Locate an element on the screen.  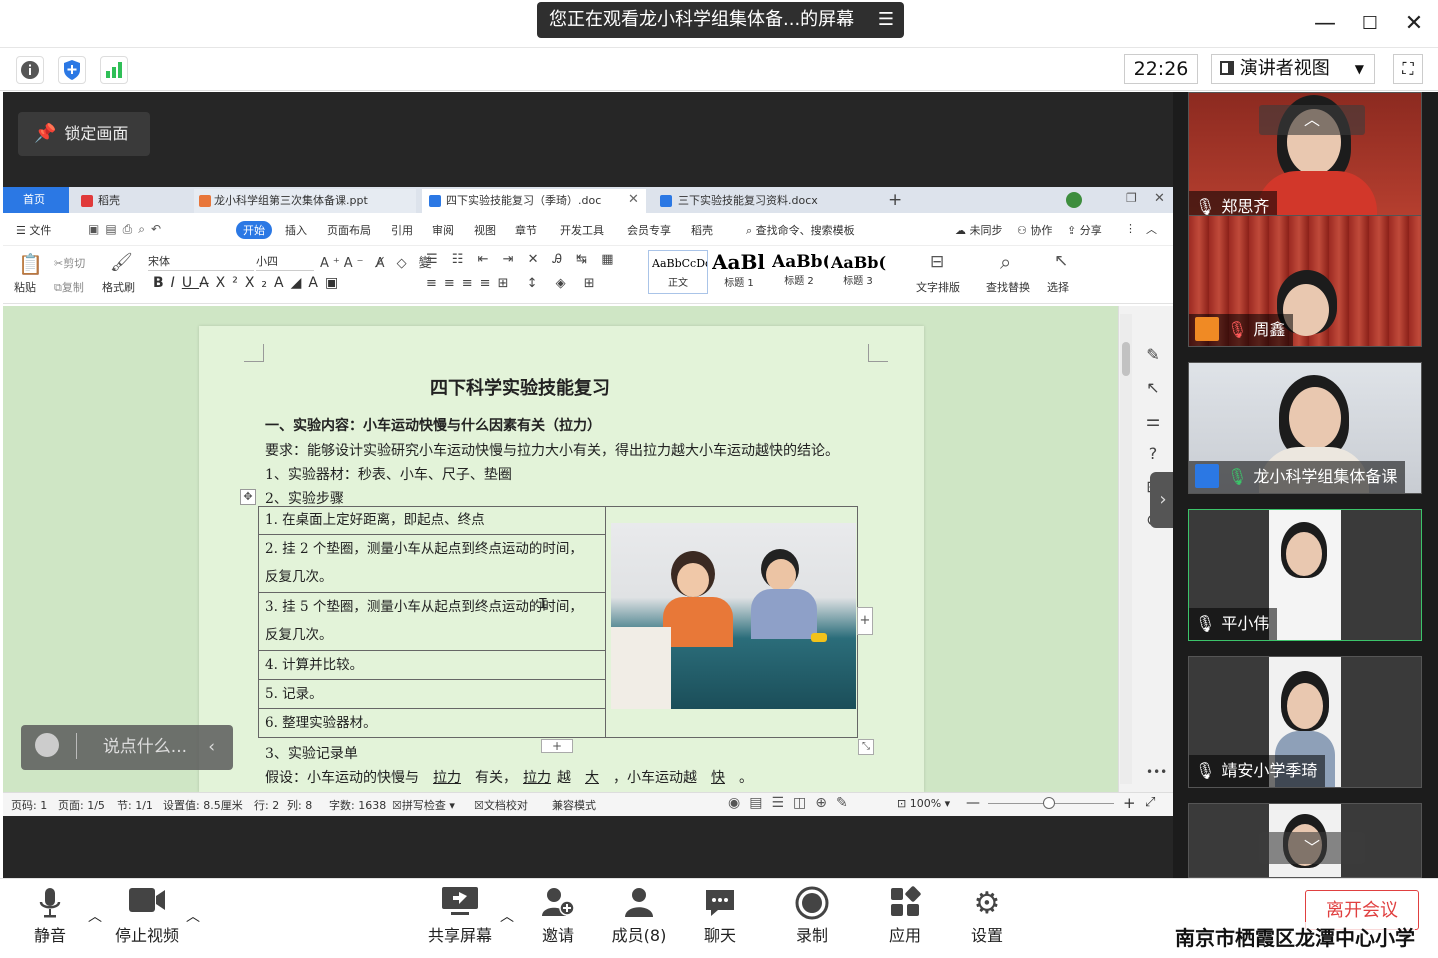
font-size-select: 小四 is located at coordinates (285, 262).